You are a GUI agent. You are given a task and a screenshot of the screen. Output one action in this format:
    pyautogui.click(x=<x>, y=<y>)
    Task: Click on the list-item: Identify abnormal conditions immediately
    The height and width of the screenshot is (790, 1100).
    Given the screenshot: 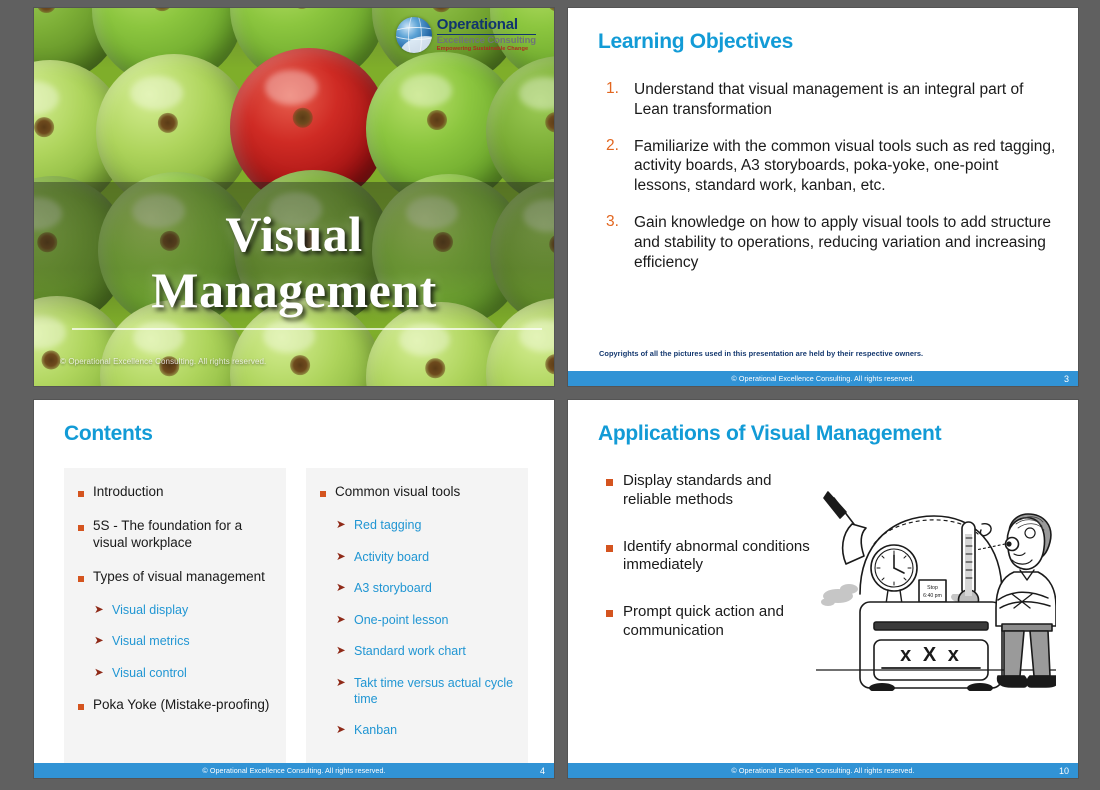 What is the action you would take?
    pyautogui.click(x=708, y=557)
    